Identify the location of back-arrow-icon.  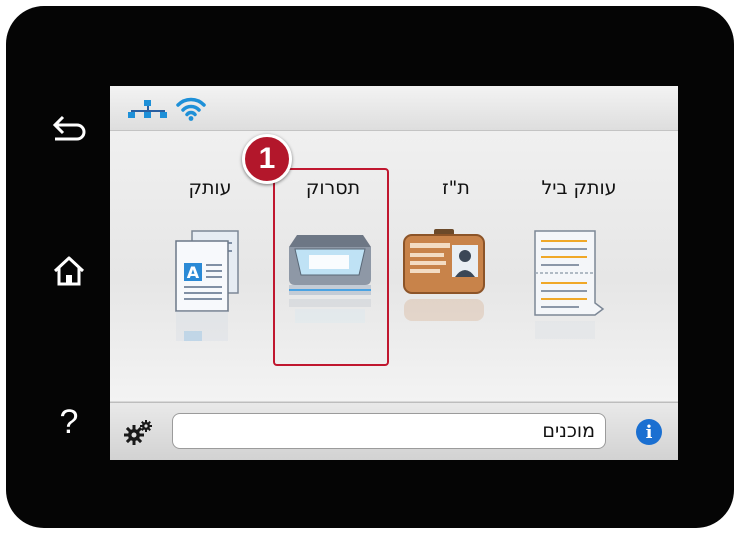
(69, 128).